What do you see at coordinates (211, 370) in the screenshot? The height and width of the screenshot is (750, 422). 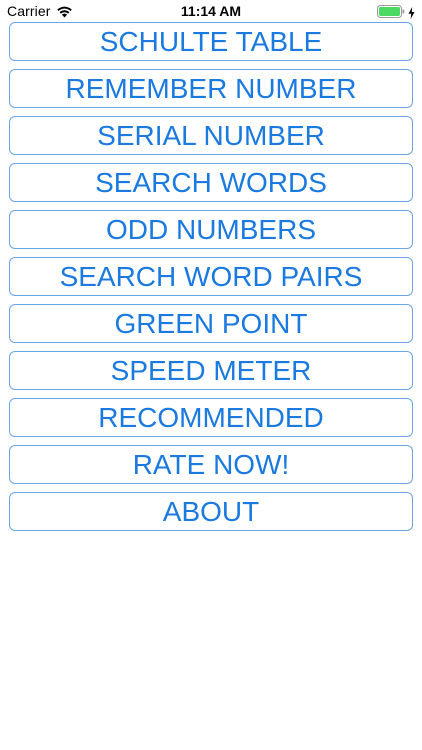 I see `speed-meter-button: SPEED METER` at bounding box center [211, 370].